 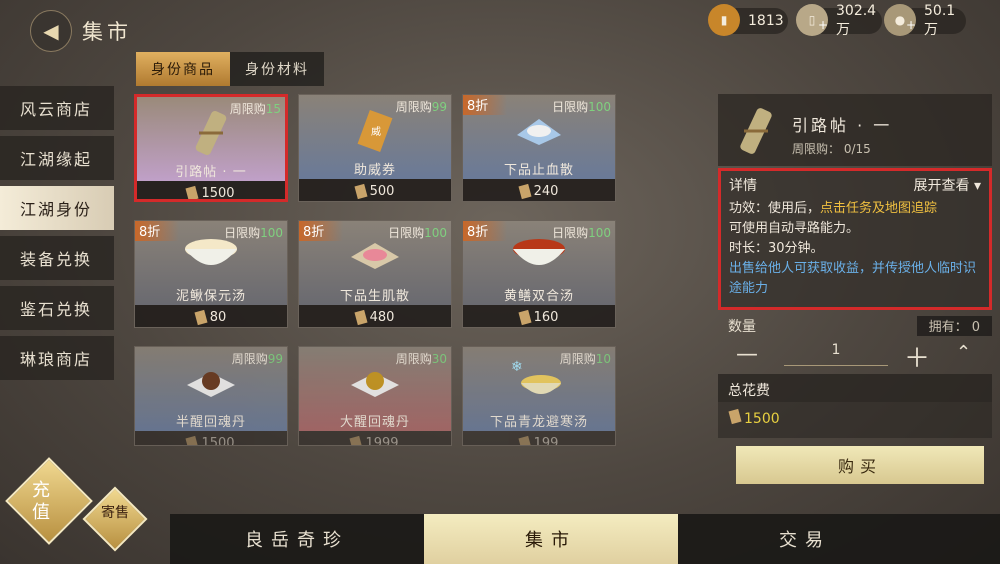 What do you see at coordinates (743, 186) in the screenshot?
I see `detail-section-label: 详情` at bounding box center [743, 186].